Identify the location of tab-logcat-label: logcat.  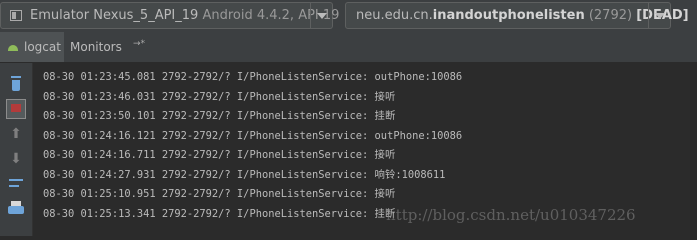
(42, 47).